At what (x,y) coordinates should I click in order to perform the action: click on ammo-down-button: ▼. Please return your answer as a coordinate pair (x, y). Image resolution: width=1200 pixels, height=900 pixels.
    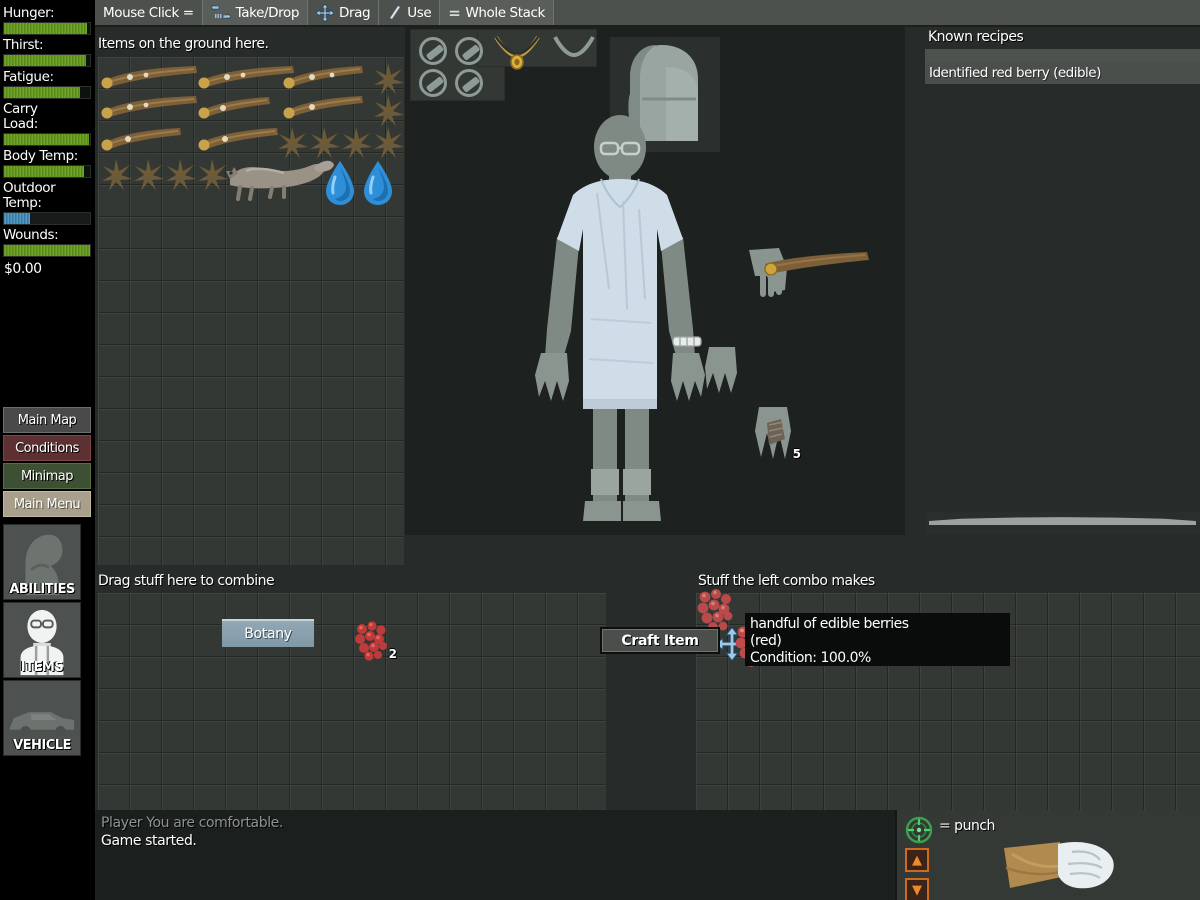
    Looking at the image, I should click on (917, 889).